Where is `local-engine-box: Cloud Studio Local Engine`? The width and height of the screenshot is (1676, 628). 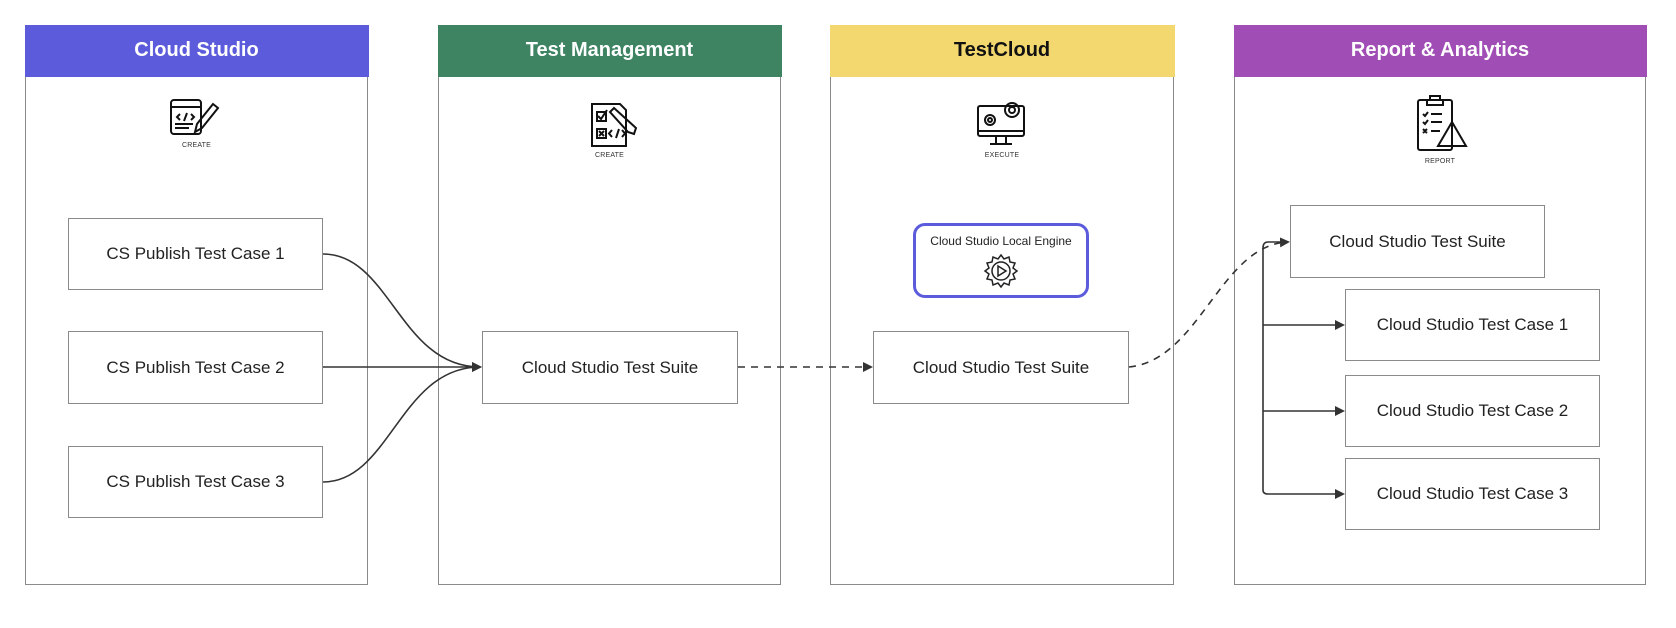 local-engine-box: Cloud Studio Local Engine is located at coordinates (1001, 260).